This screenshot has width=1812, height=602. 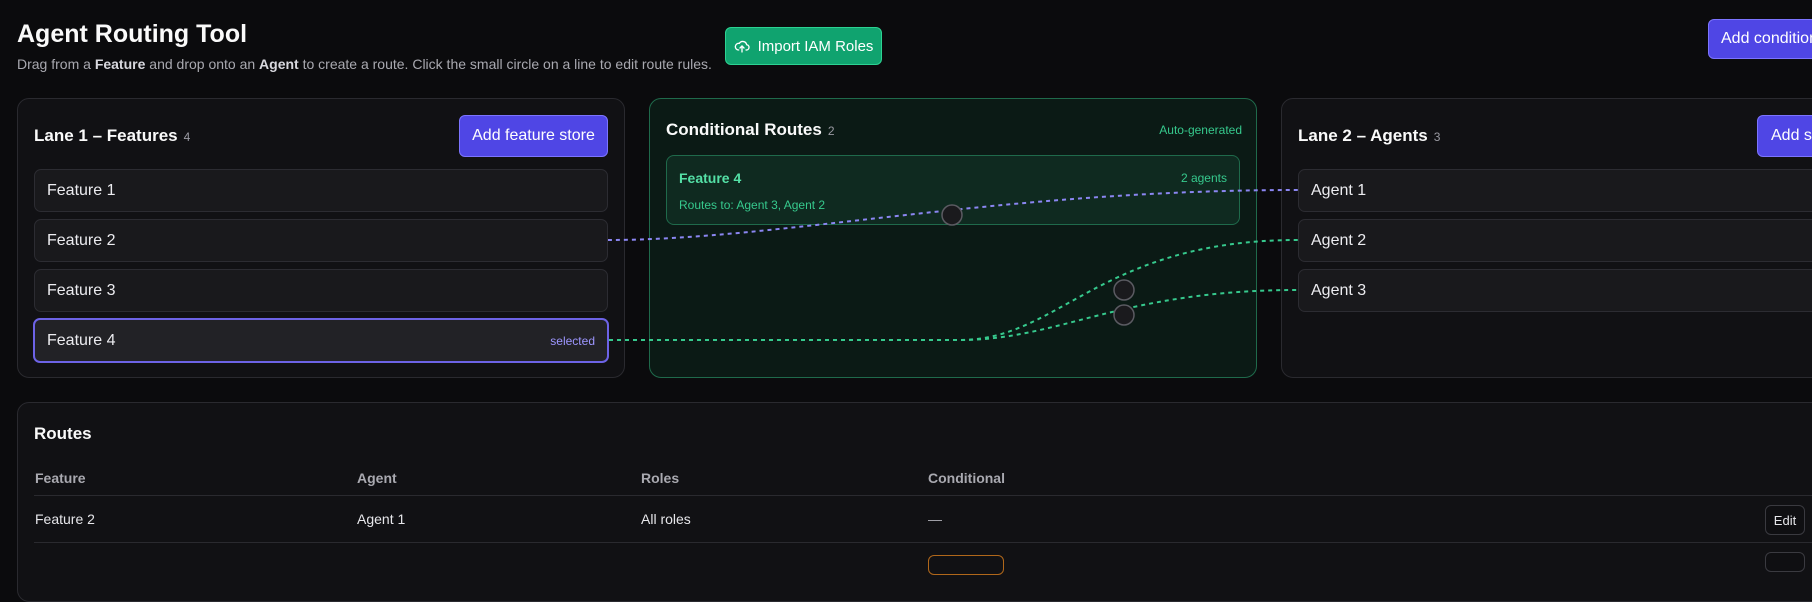 What do you see at coordinates (65, 519) in the screenshot?
I see `route-row-feature: Feature 2` at bounding box center [65, 519].